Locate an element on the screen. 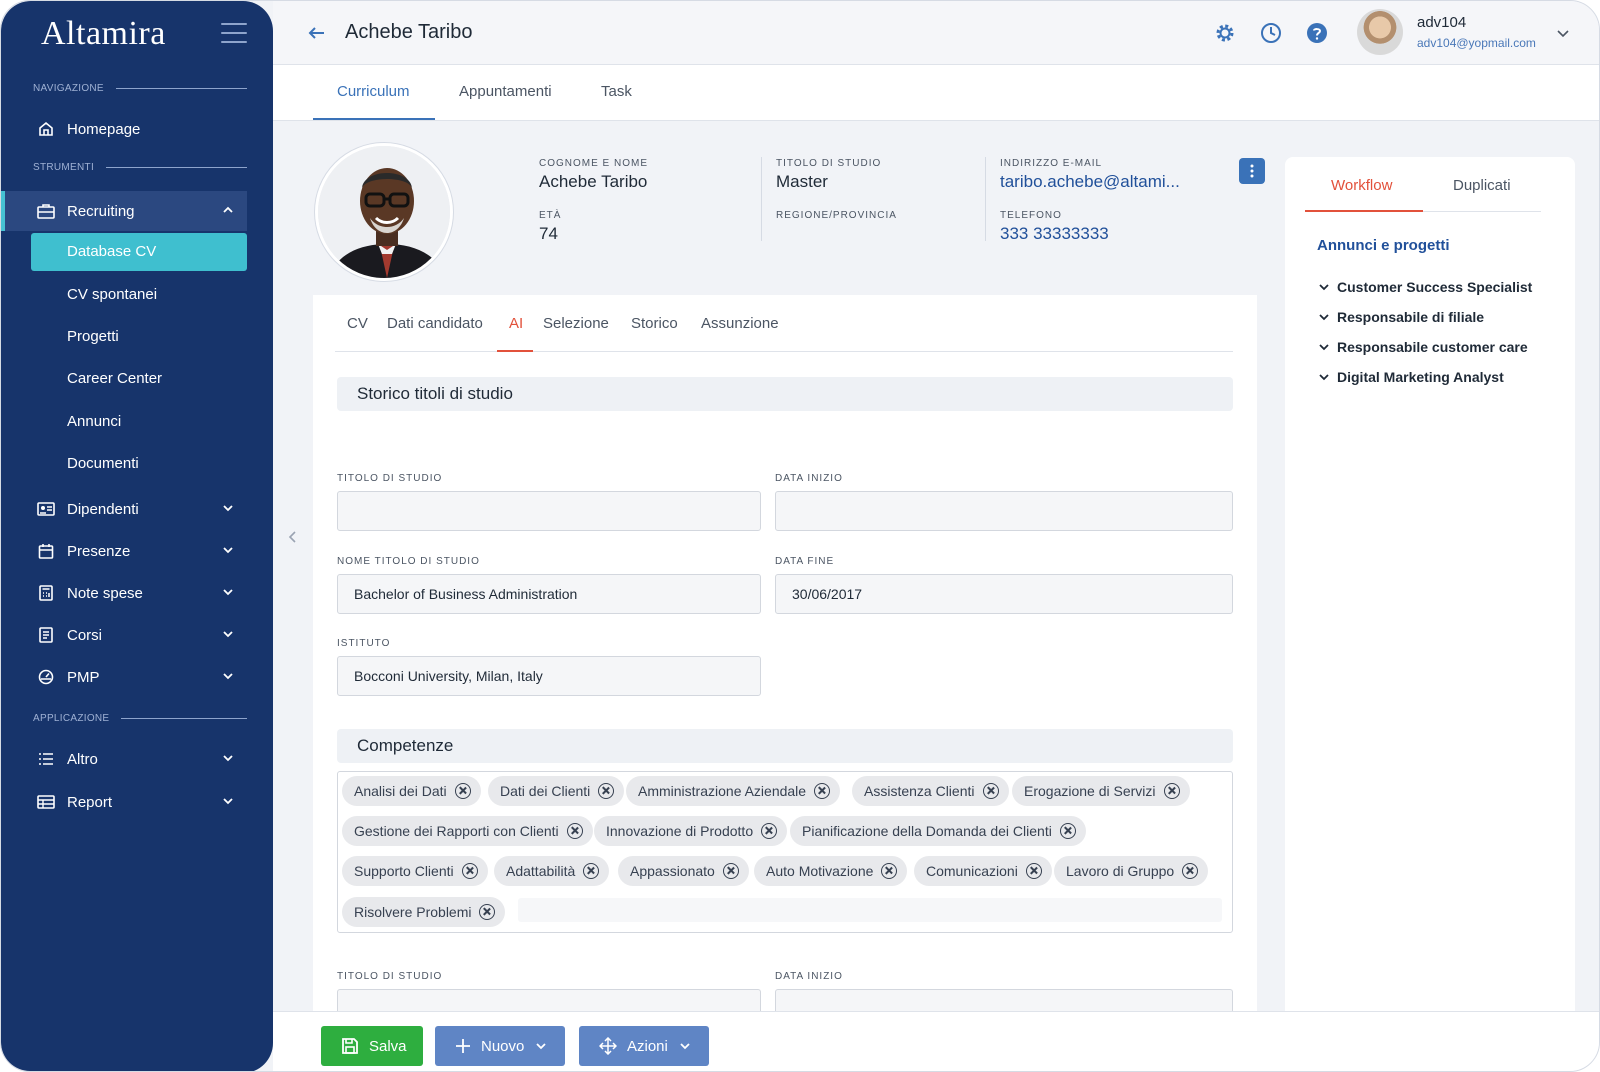 This screenshot has height=1072, width=1600. sidebar-item-pmp: PMP is located at coordinates (124, 677).